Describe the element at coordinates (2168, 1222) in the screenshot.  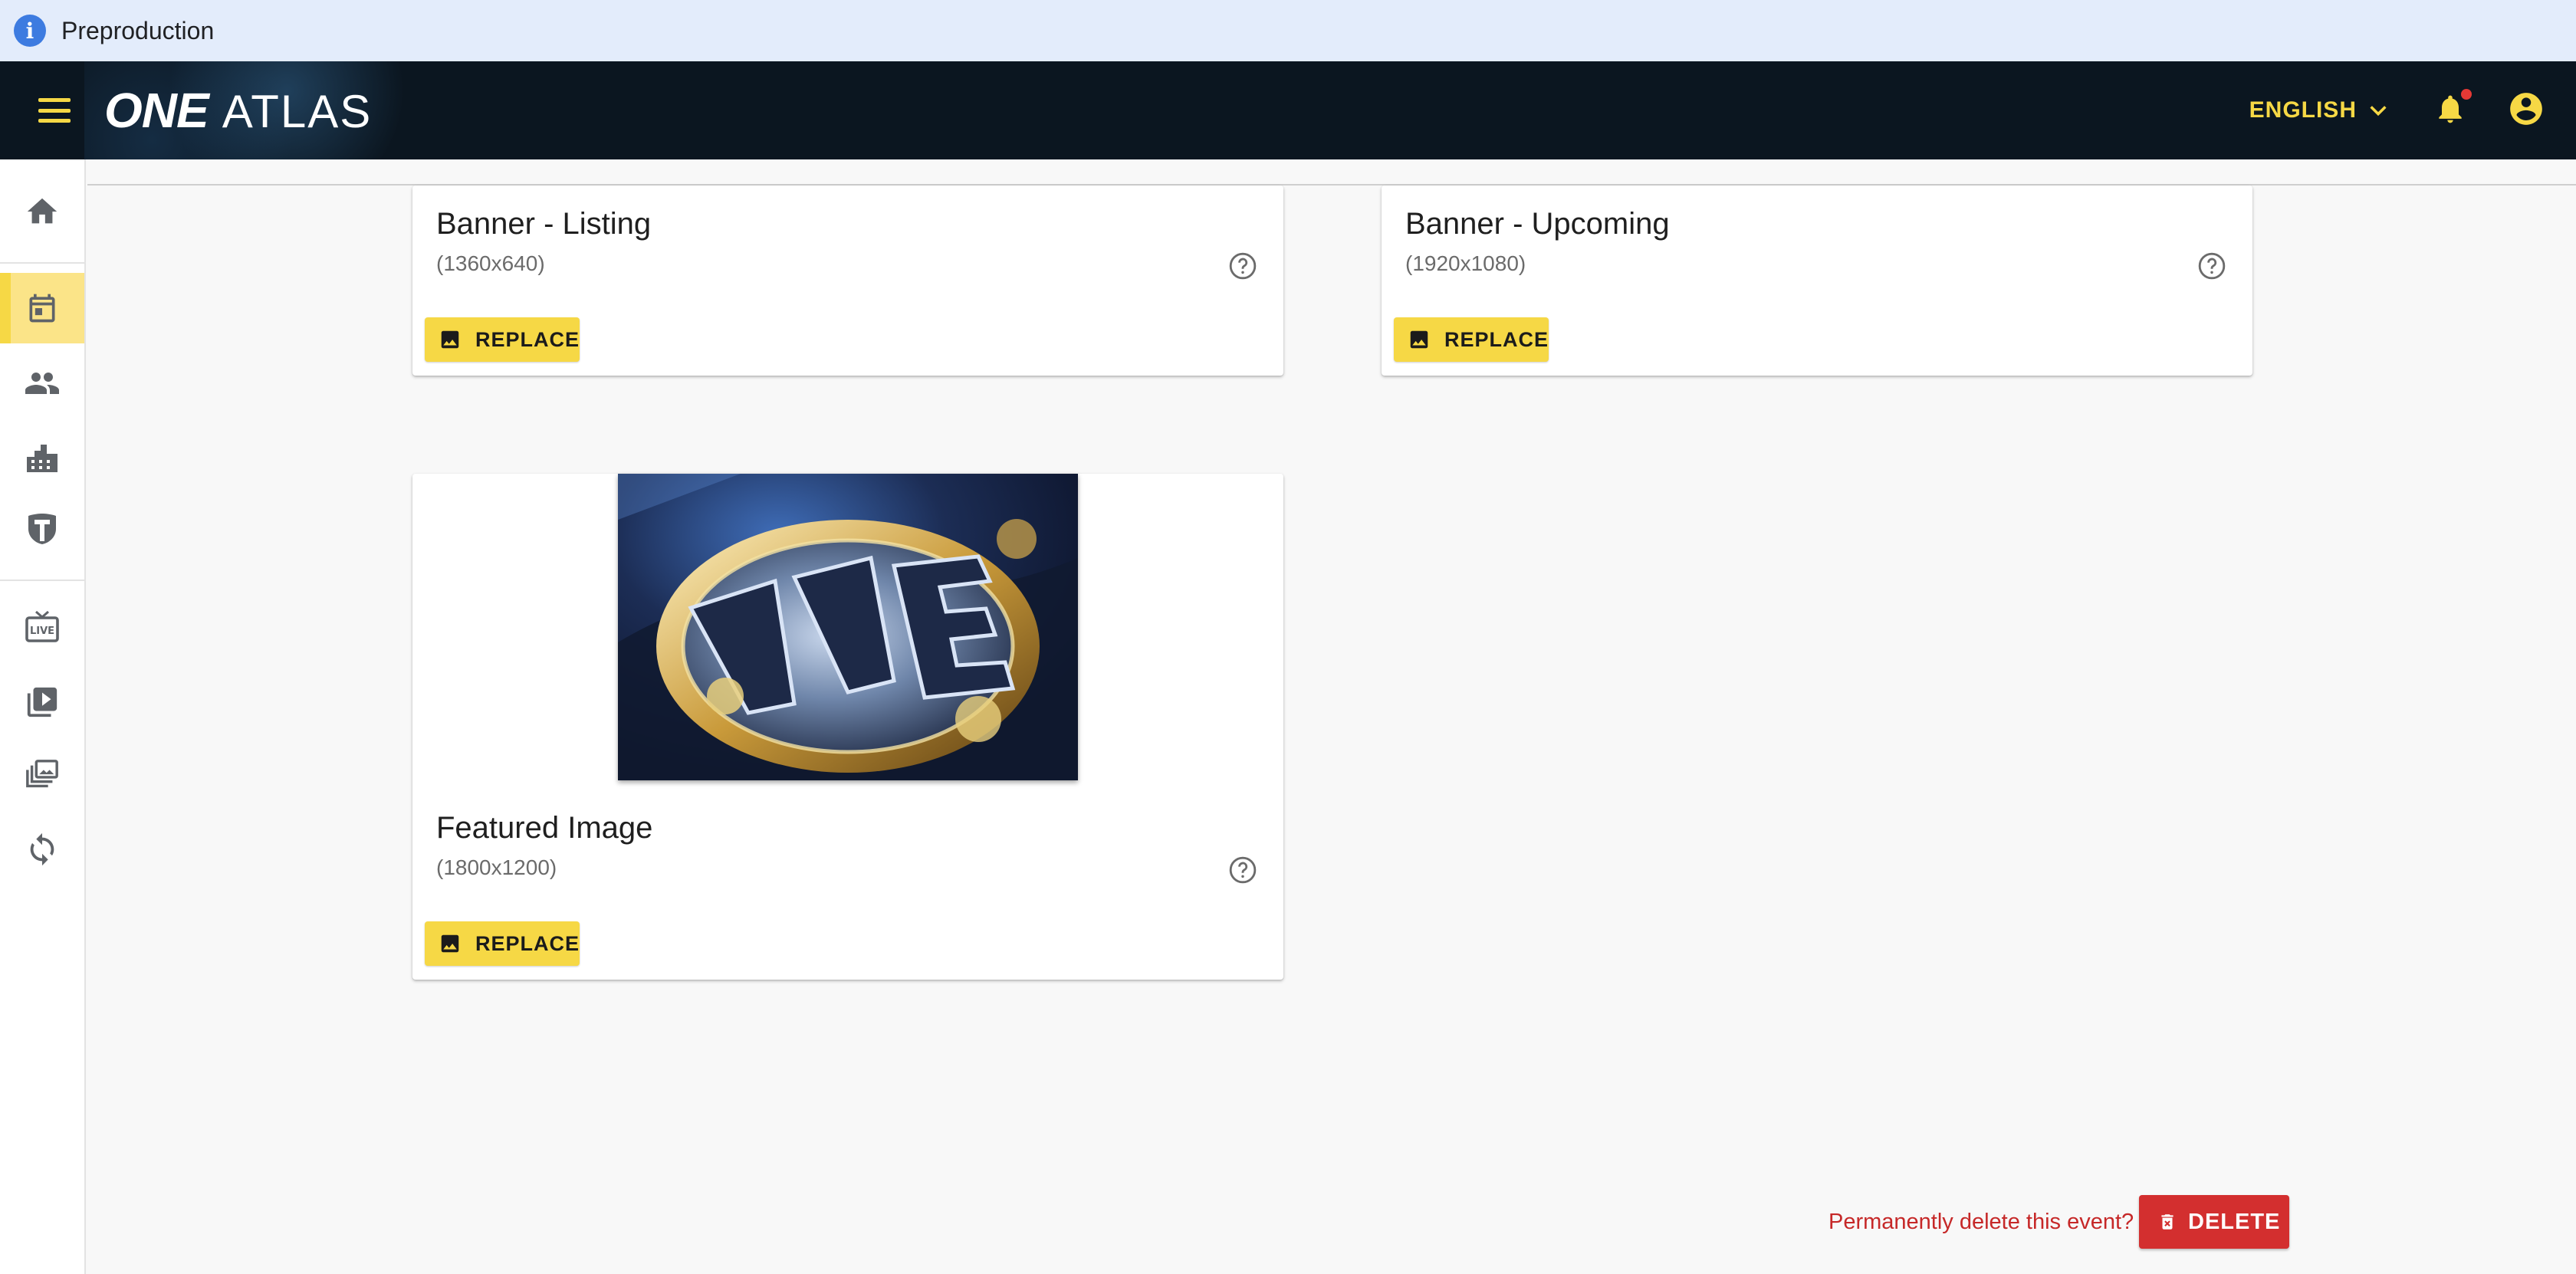
I see `trash-icon` at that location.